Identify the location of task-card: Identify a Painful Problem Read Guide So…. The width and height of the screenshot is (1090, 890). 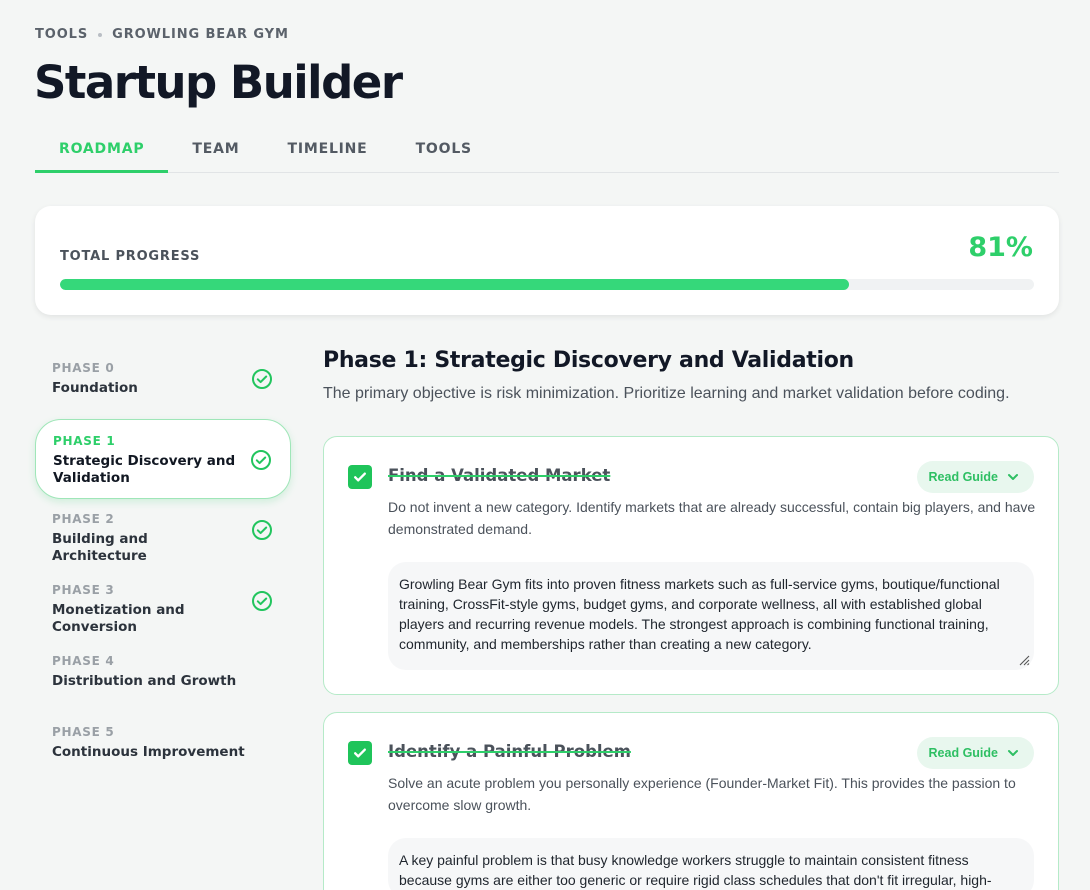
(691, 801).